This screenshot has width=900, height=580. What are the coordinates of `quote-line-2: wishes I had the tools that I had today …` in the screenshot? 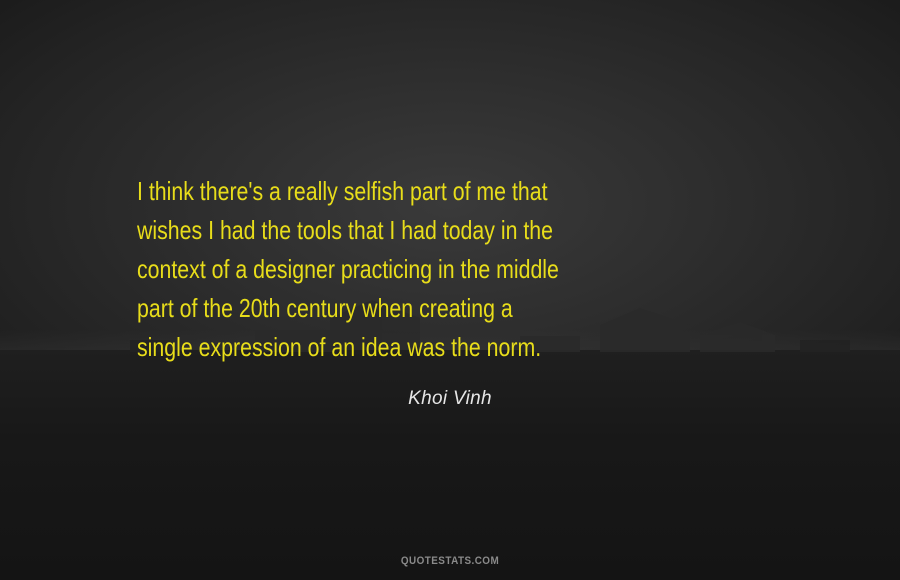 It's located at (345, 230).